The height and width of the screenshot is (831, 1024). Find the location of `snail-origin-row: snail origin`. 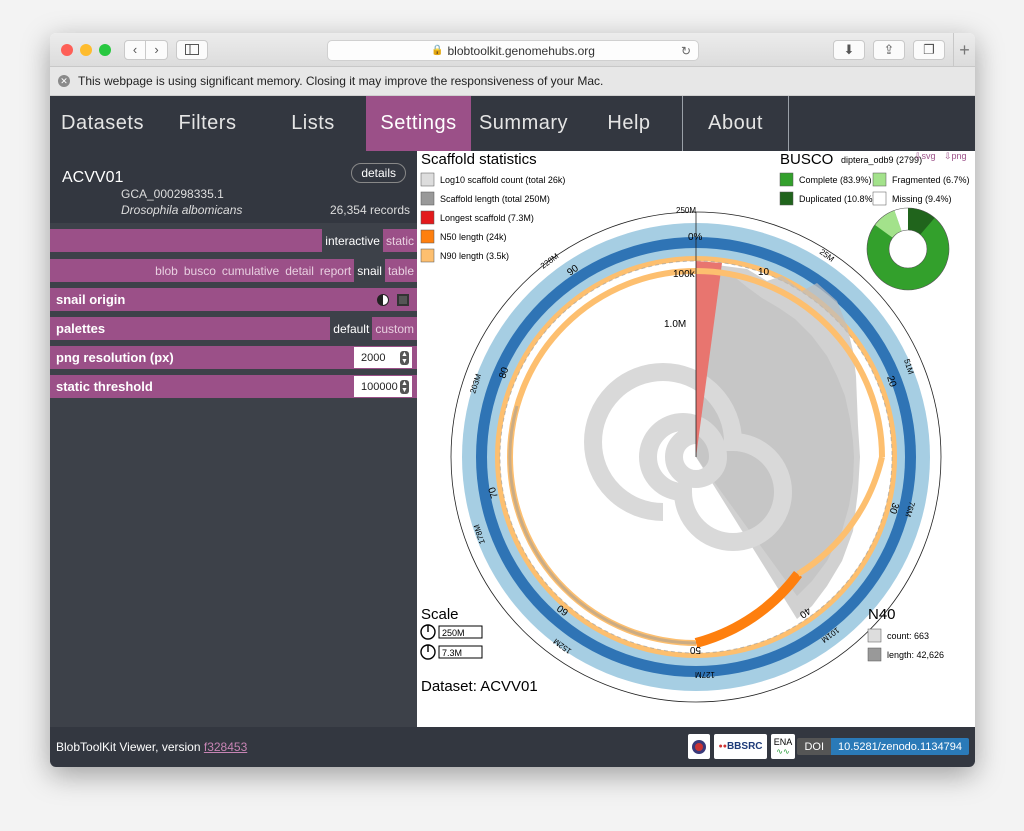

snail-origin-row: snail origin is located at coordinates (233, 299).